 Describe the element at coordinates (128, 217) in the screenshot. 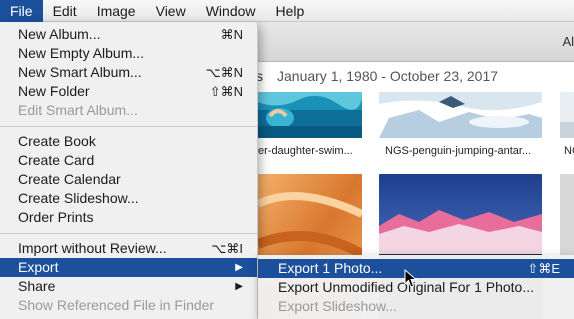

I see `menu-item-order-prints: Order Prints` at that location.